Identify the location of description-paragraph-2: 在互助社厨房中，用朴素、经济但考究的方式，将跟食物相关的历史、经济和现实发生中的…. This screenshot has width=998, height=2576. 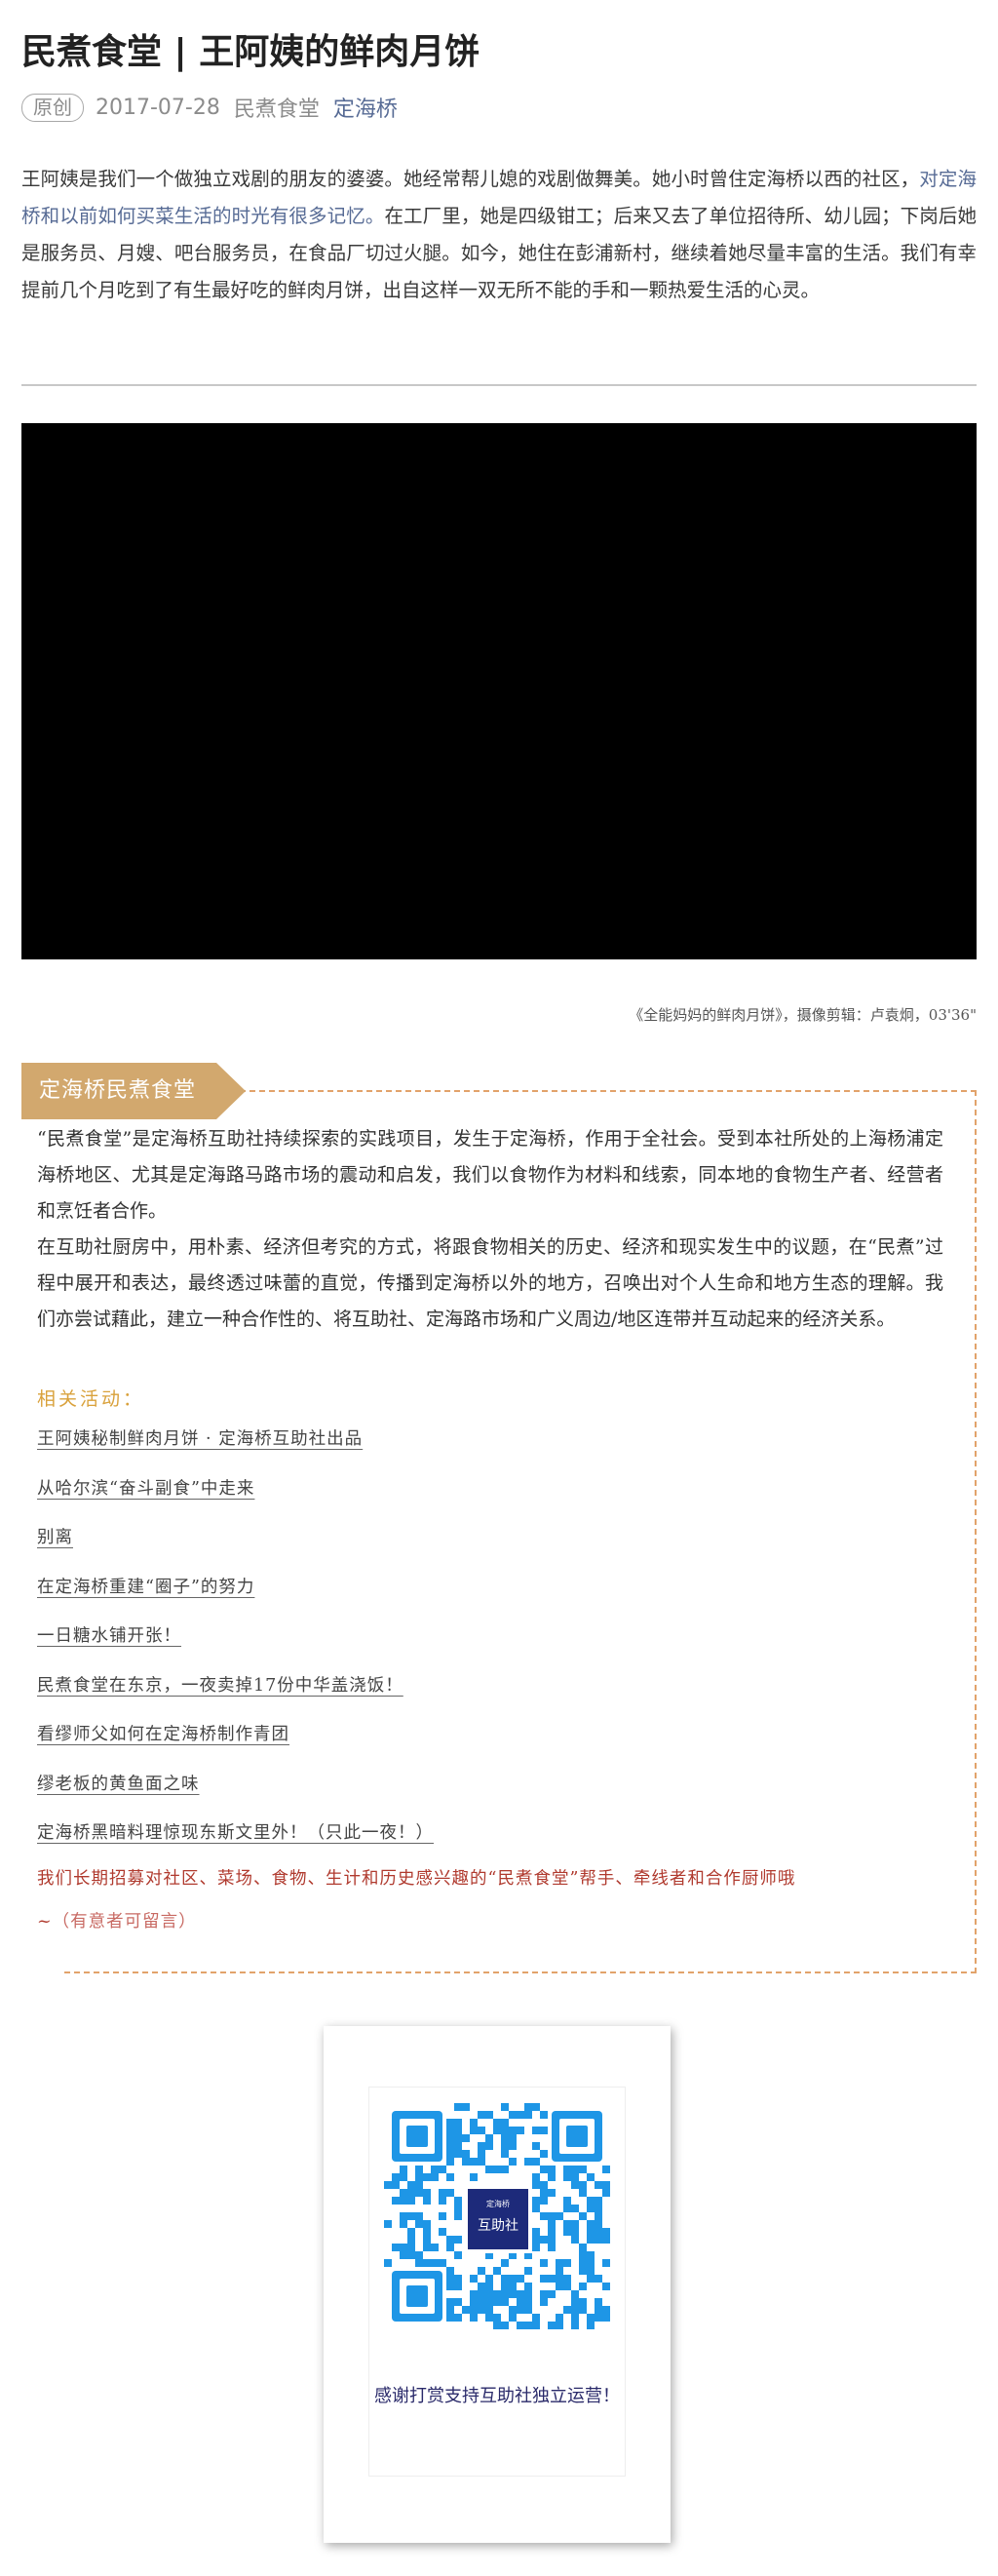
(490, 1283).